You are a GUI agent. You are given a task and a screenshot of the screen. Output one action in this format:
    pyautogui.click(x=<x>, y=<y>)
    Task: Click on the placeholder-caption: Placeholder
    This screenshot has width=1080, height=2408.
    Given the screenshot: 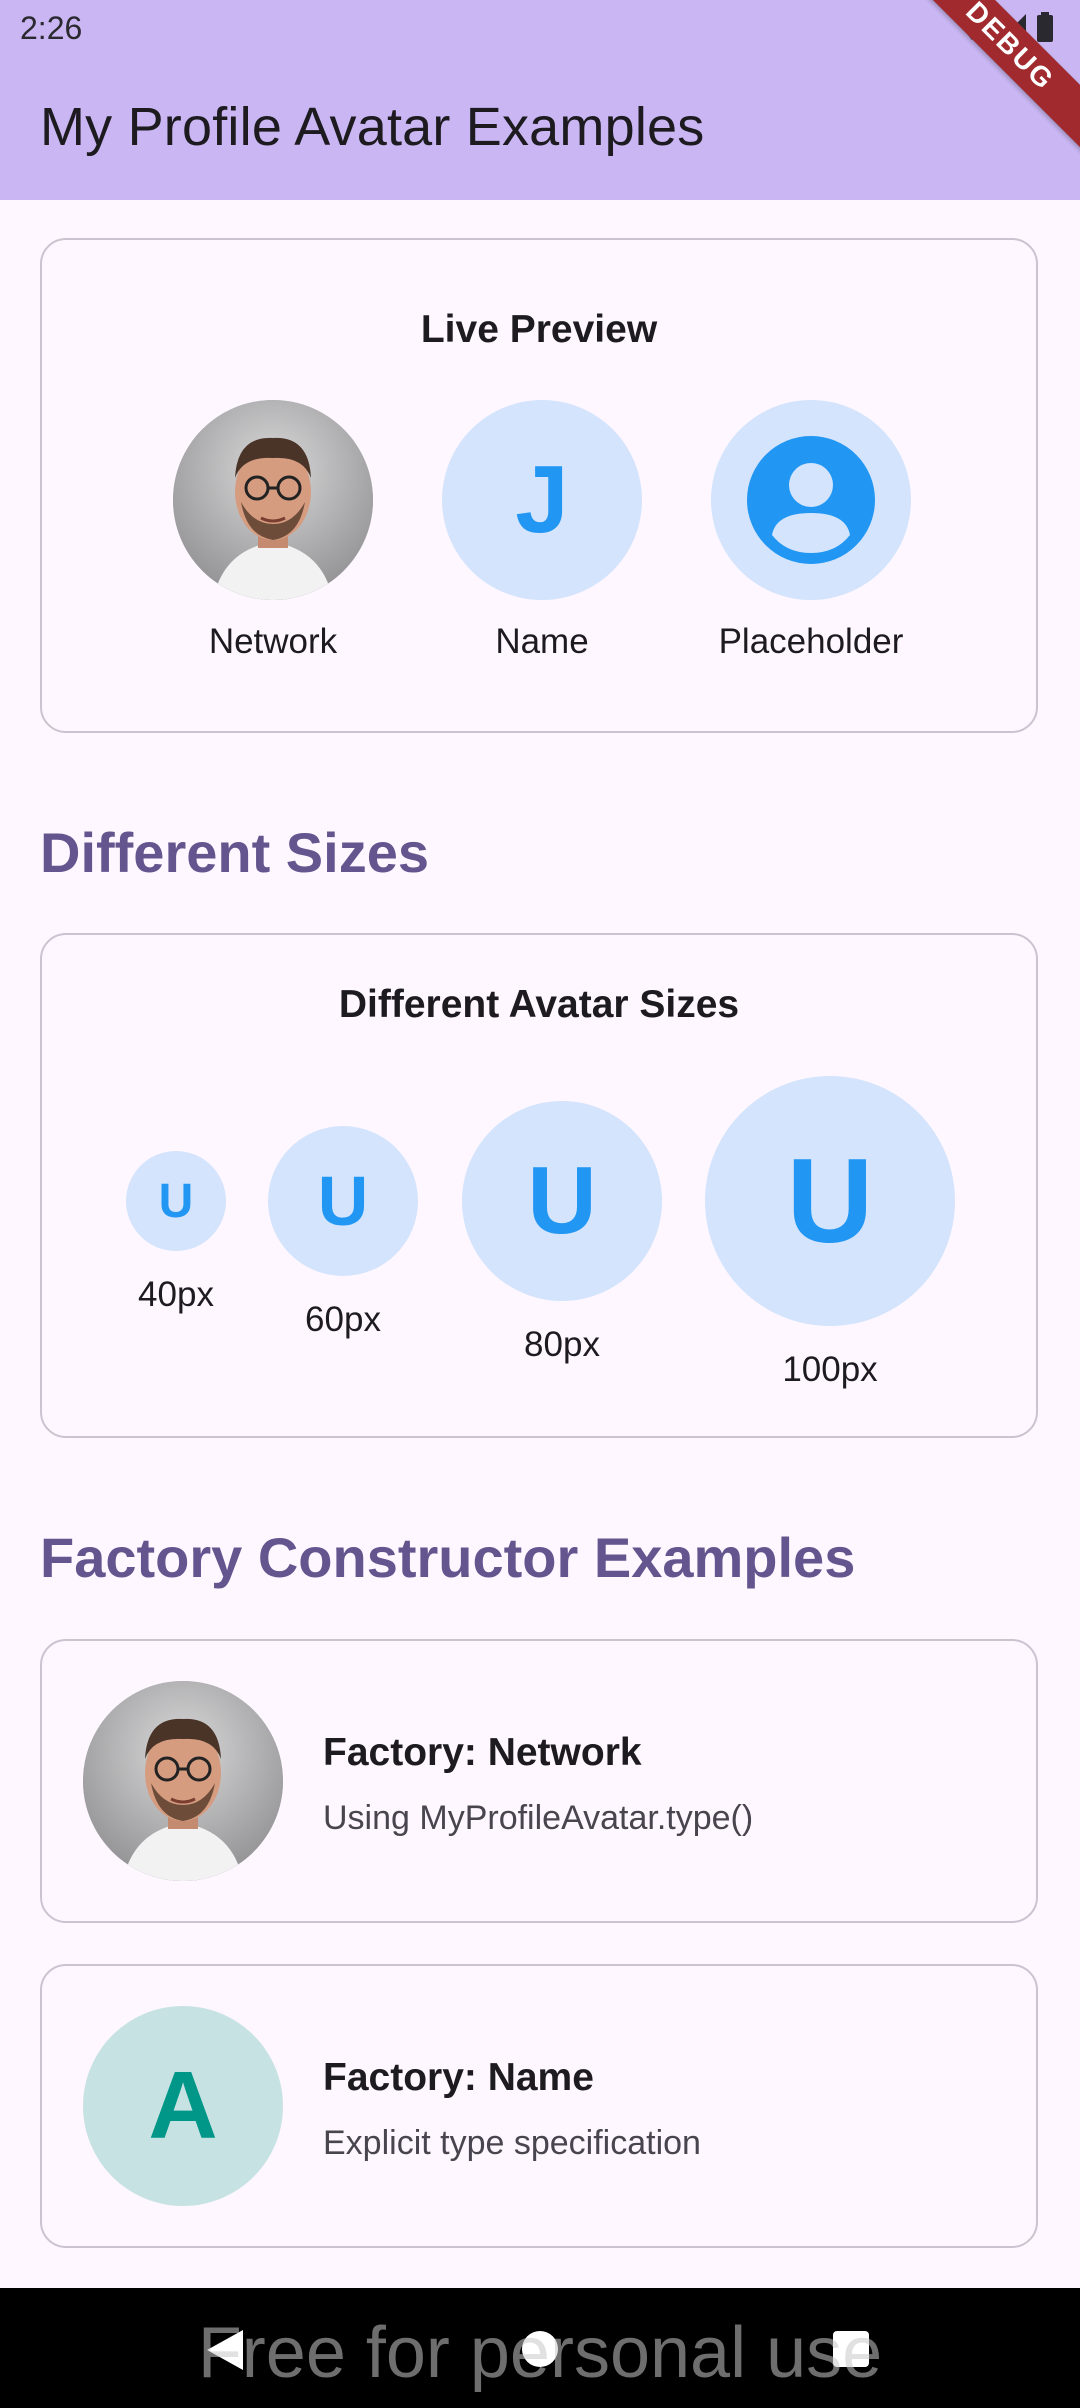 What is the action you would take?
    pyautogui.click(x=811, y=641)
    